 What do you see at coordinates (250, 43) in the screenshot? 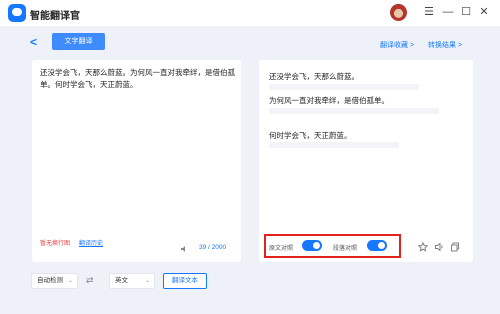
I see `toolbar: < 文字翻译 翻译收藏 > 转换结果 >` at bounding box center [250, 43].